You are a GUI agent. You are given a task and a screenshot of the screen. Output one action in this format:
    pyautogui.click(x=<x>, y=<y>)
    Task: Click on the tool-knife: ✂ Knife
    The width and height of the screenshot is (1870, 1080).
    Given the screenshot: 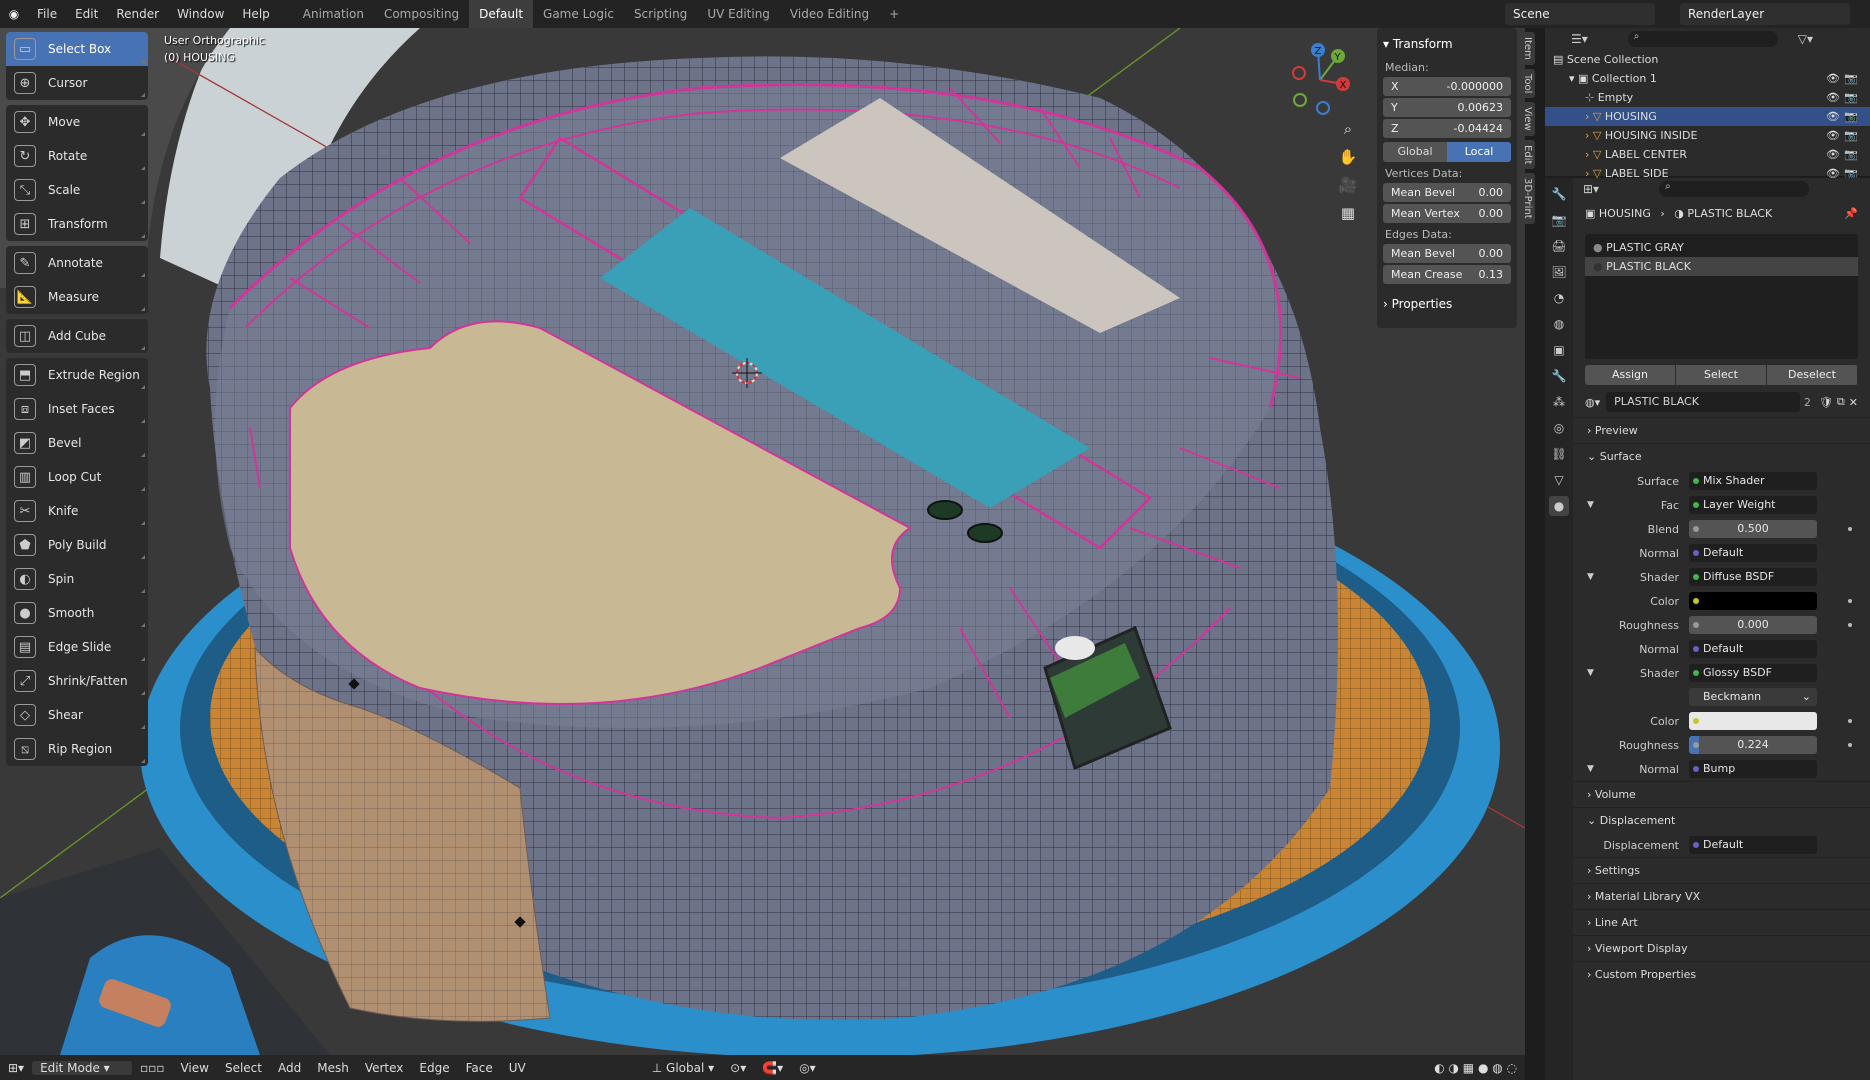 What is the action you would take?
    pyautogui.click(x=77, y=511)
    